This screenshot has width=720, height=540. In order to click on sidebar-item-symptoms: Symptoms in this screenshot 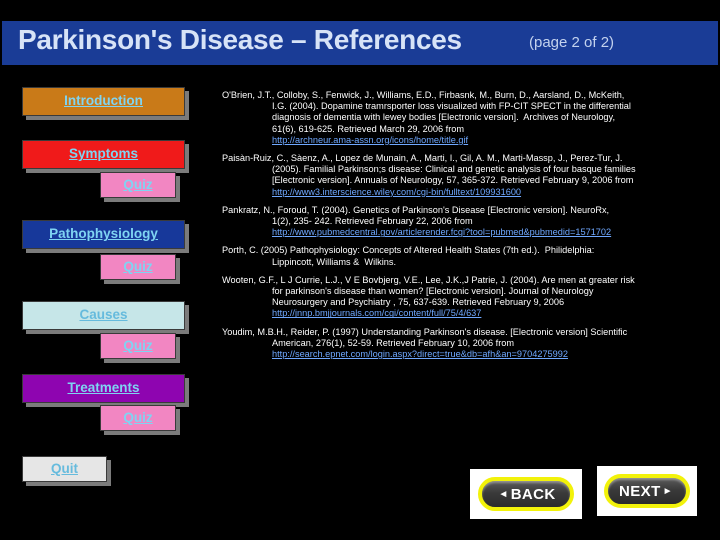, I will do `click(103, 154)`.